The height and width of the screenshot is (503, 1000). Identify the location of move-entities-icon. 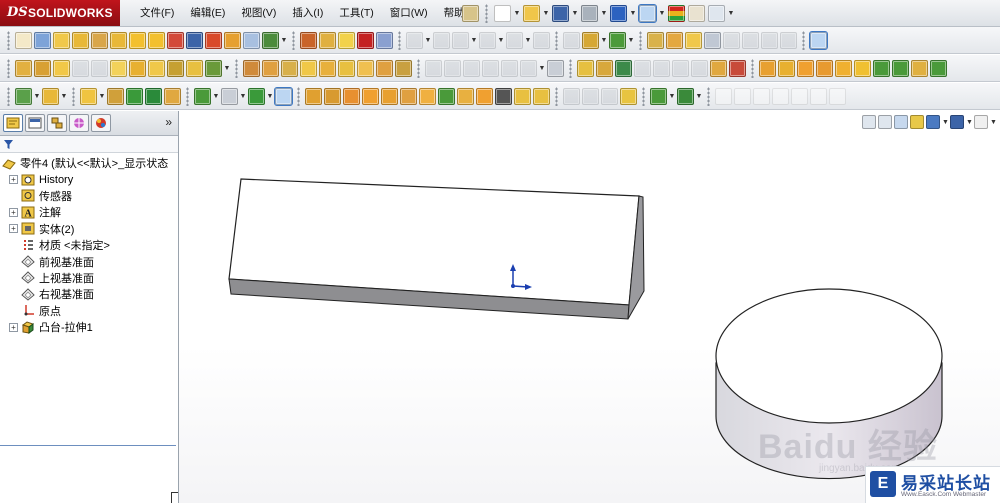
(642, 68).